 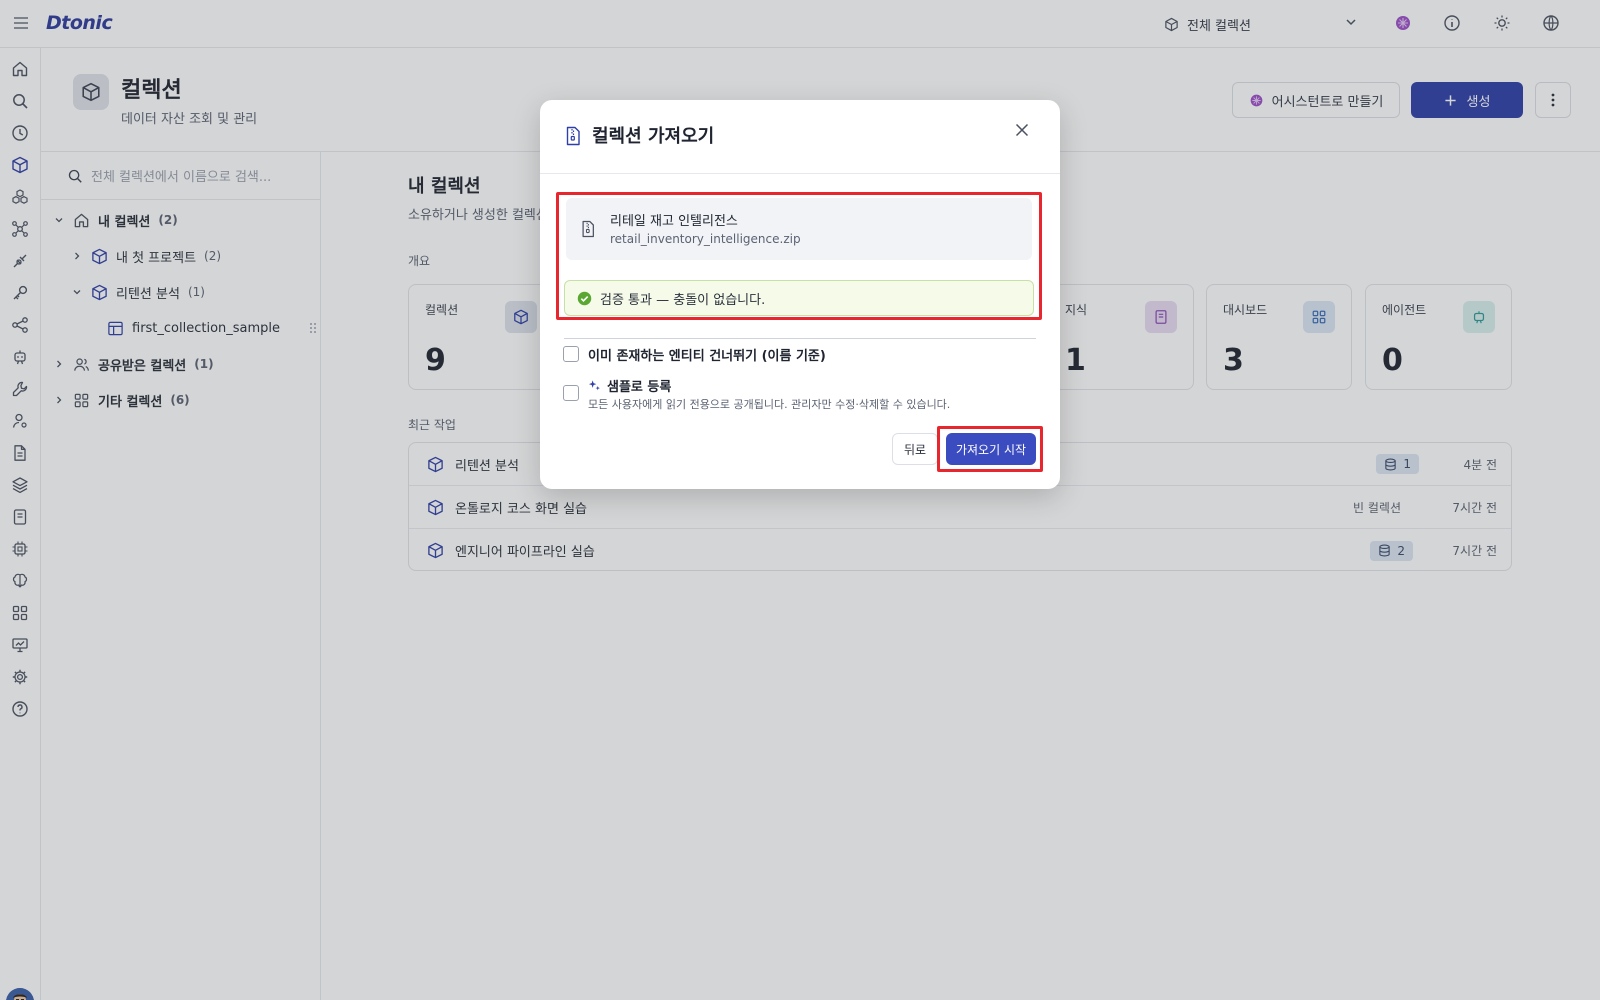 I want to click on register-sample-label: 샘플로 등록, so click(x=629, y=385).